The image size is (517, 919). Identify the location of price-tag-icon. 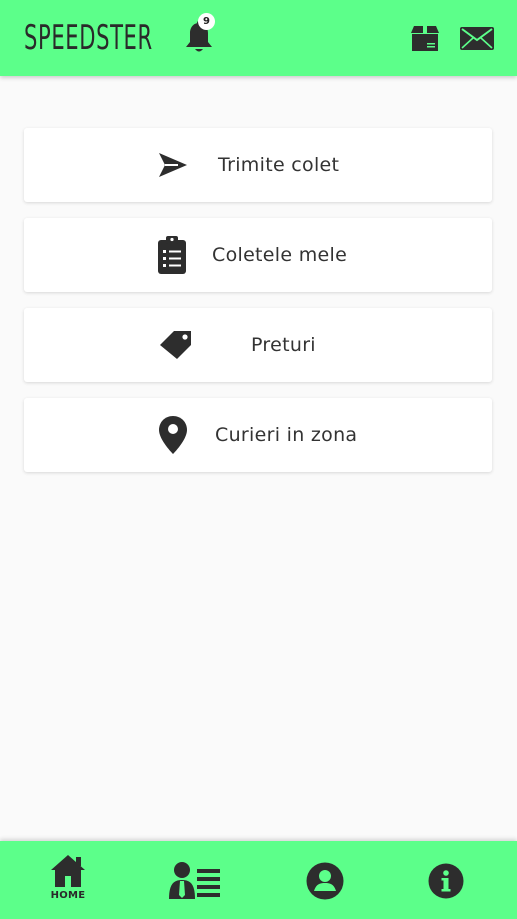
(175, 345).